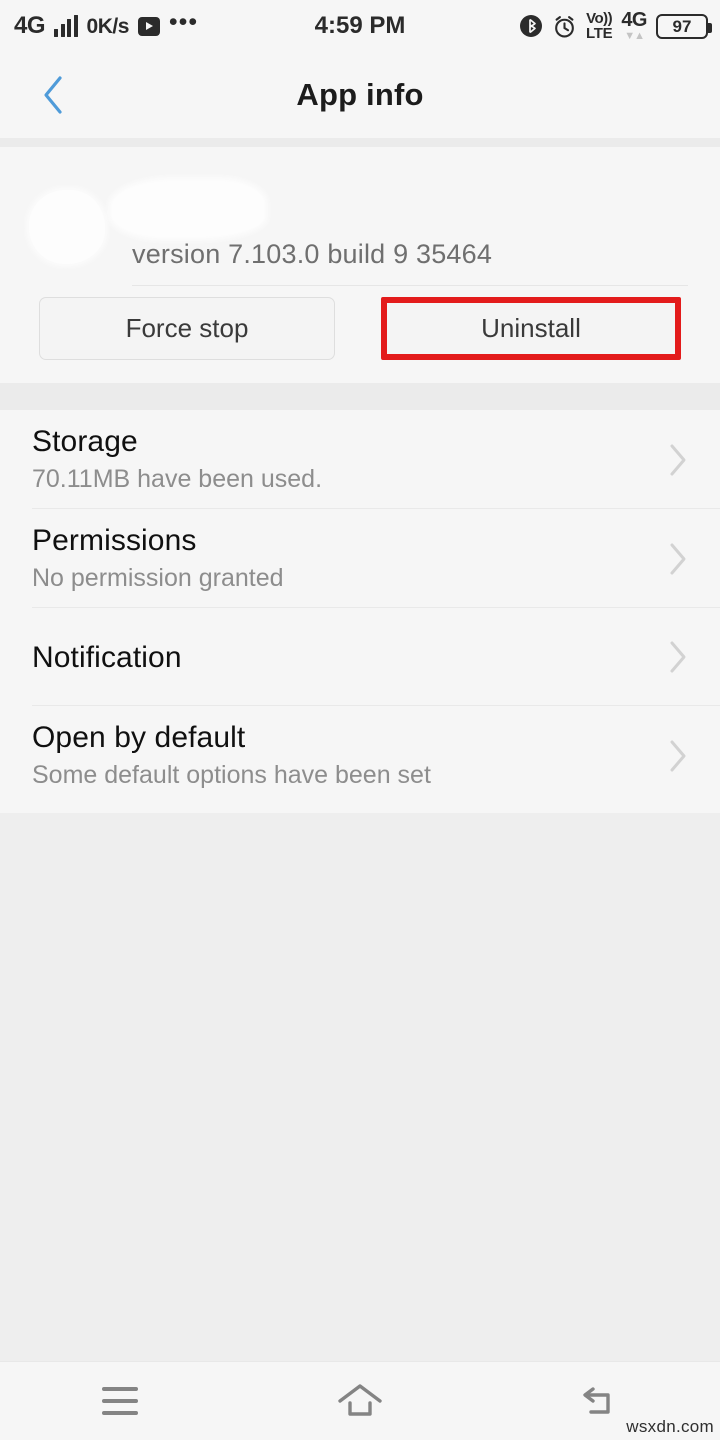  What do you see at coordinates (564, 26) in the screenshot?
I see `alarm-clock-icon` at bounding box center [564, 26].